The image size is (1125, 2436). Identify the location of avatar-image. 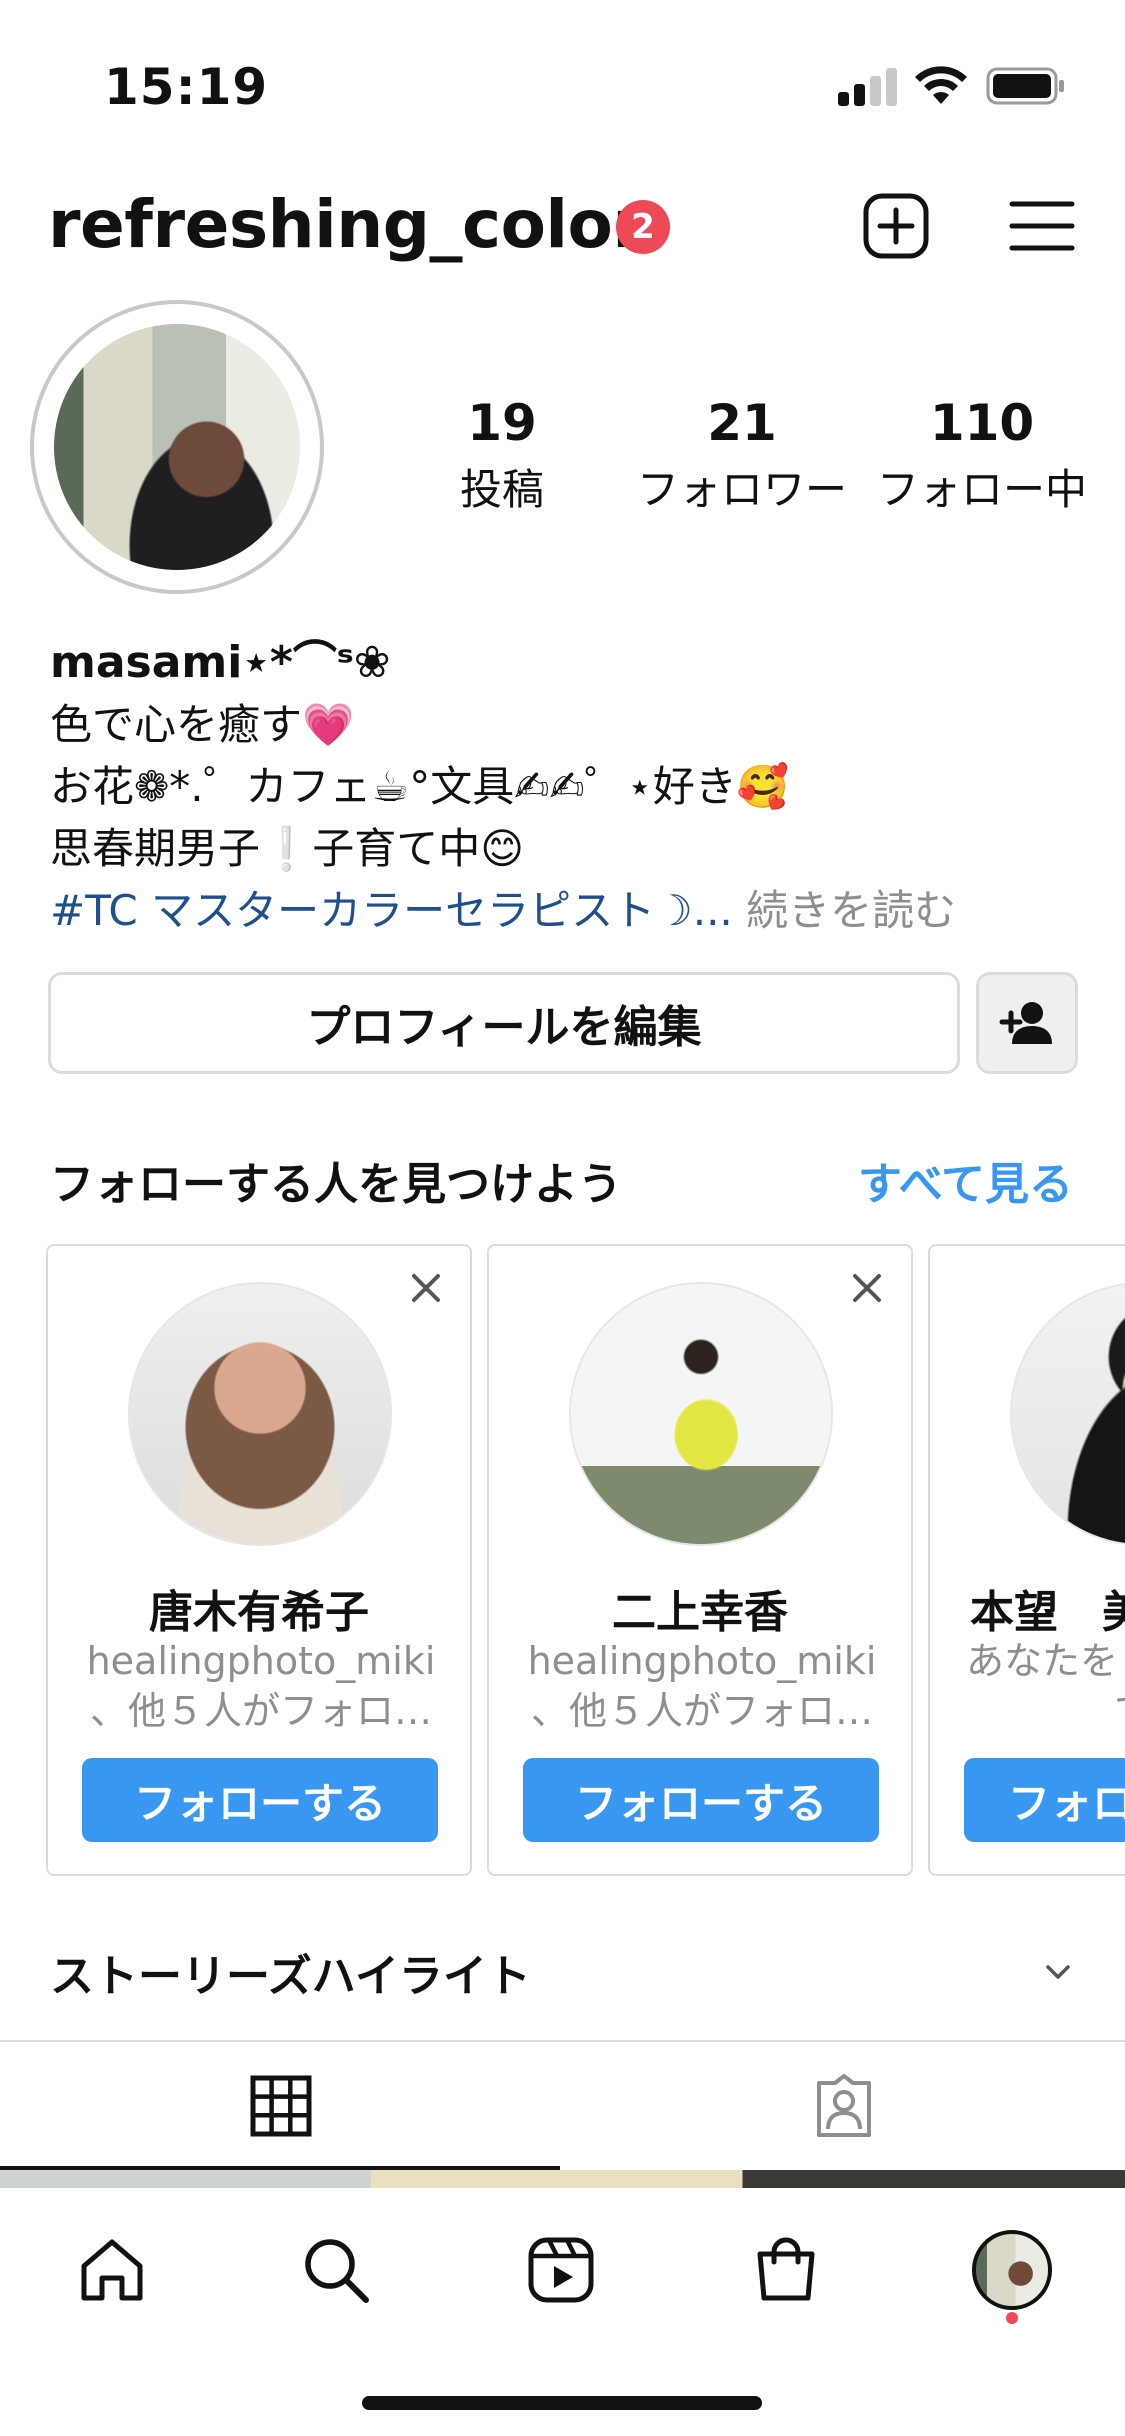
(177, 447).